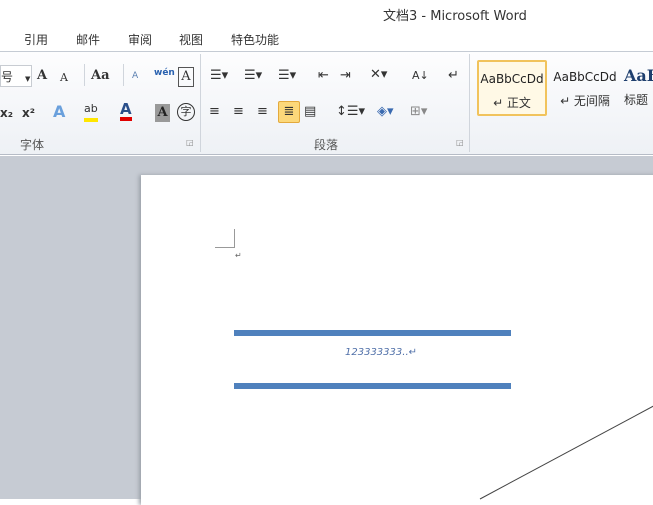 This screenshot has height=505, width=653. Describe the element at coordinates (326, 13) in the screenshot. I see `title-bar: 文档3 - Microsoft Word` at that location.